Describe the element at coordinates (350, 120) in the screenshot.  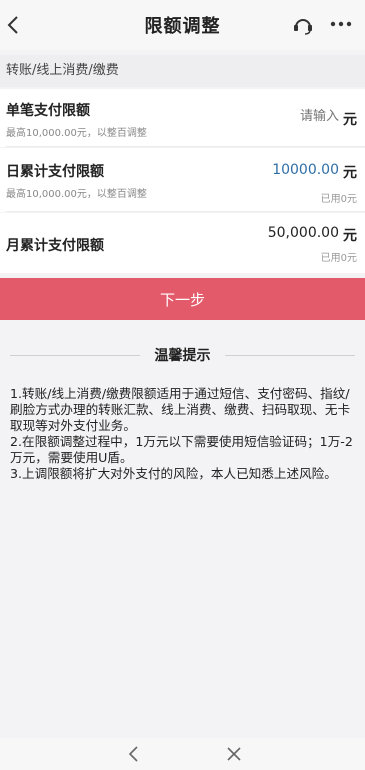
I see `single-limit-unit: 元` at that location.